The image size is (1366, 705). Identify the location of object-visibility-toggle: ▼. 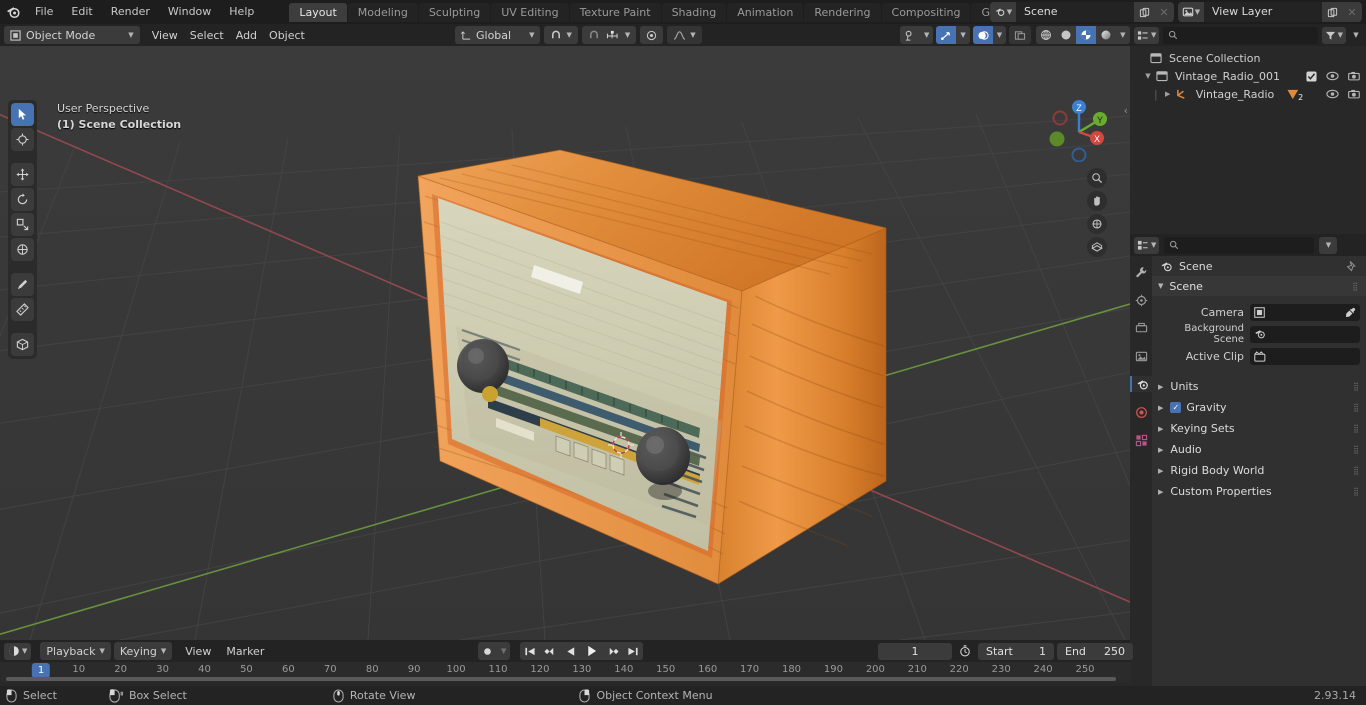
(917, 35).